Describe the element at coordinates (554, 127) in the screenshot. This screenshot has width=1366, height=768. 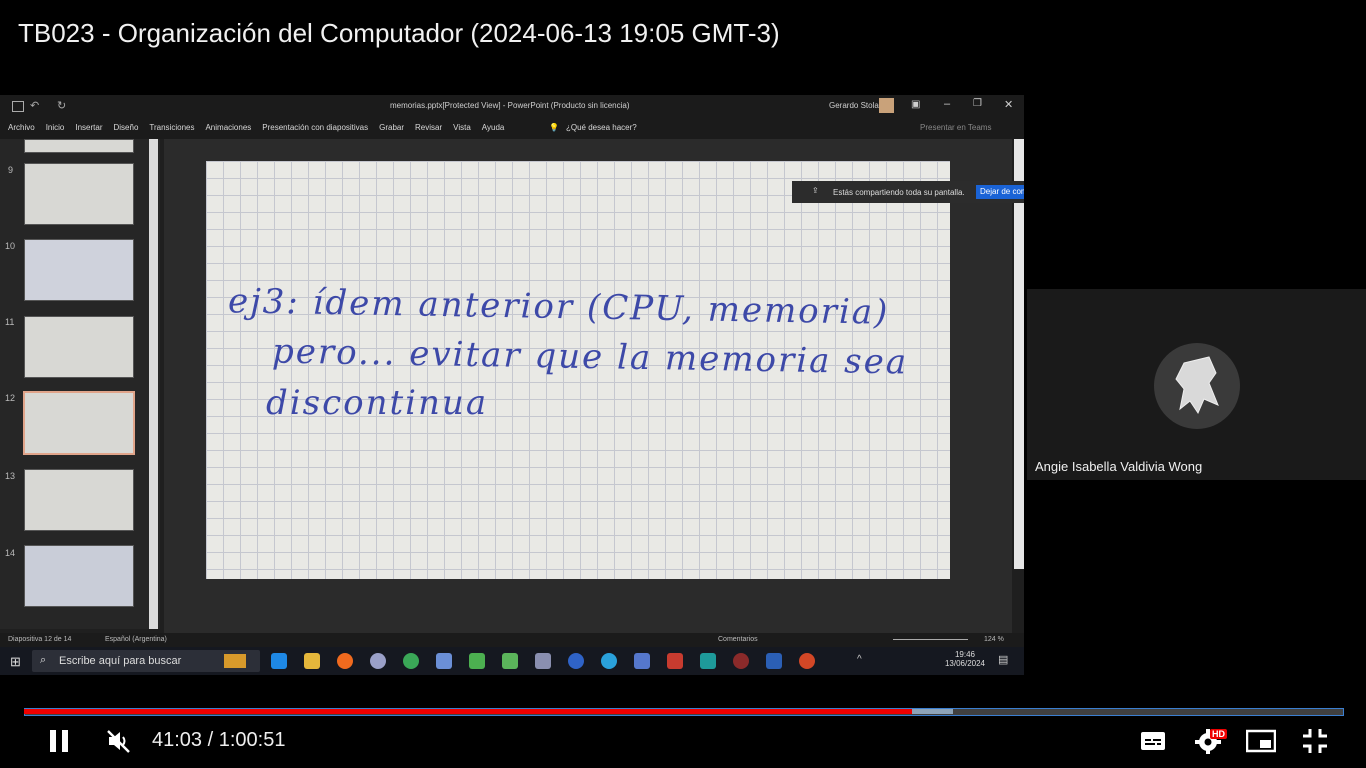
I see `lightbulb-icon: 💡` at that location.